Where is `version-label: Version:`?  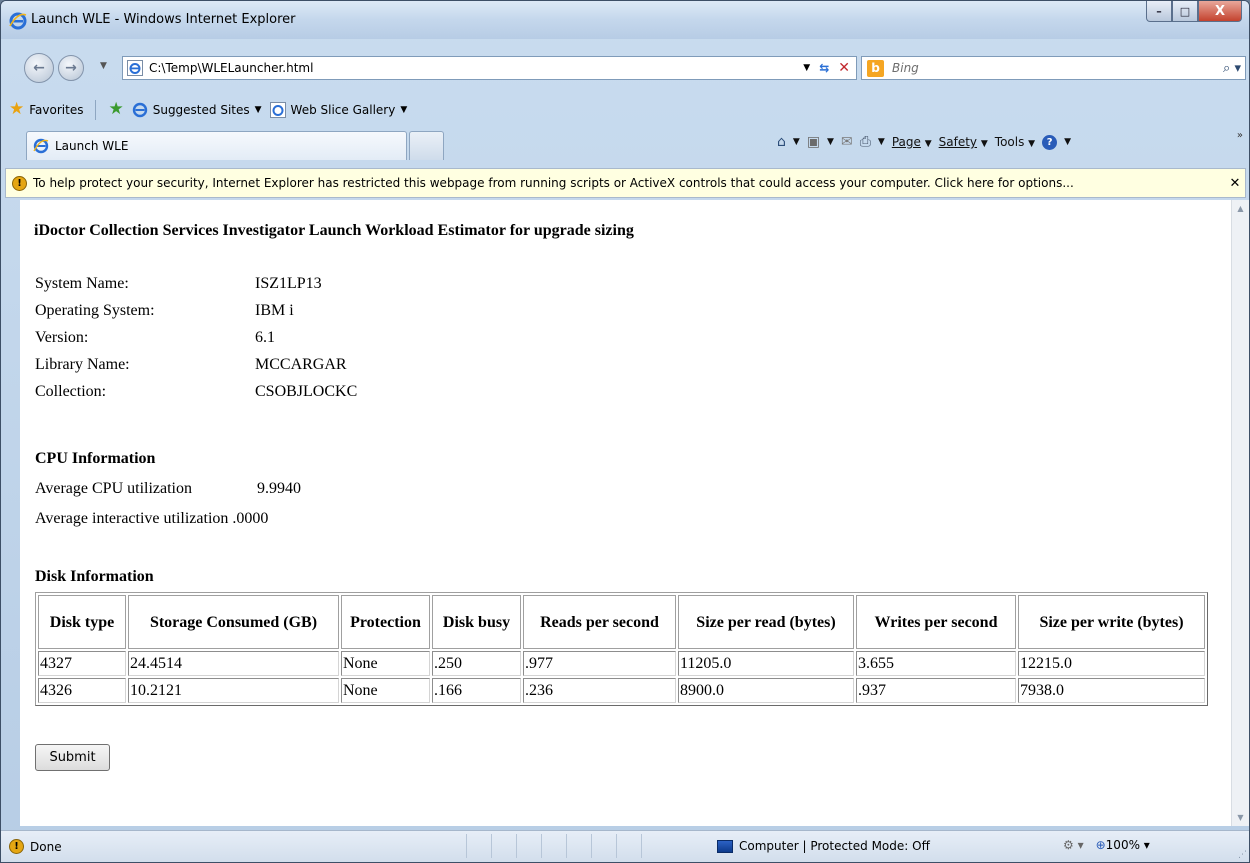 version-label: Version: is located at coordinates (62, 337).